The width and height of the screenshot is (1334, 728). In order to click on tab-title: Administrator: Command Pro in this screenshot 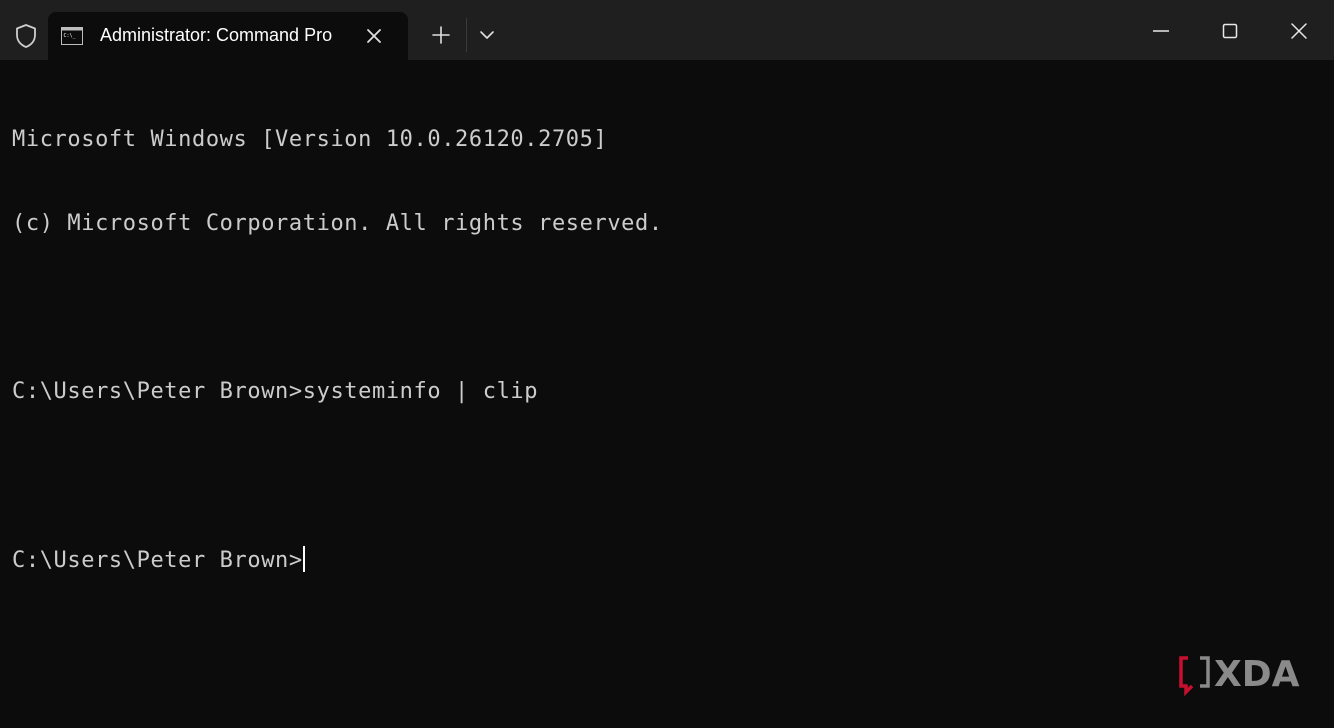, I will do `click(216, 35)`.